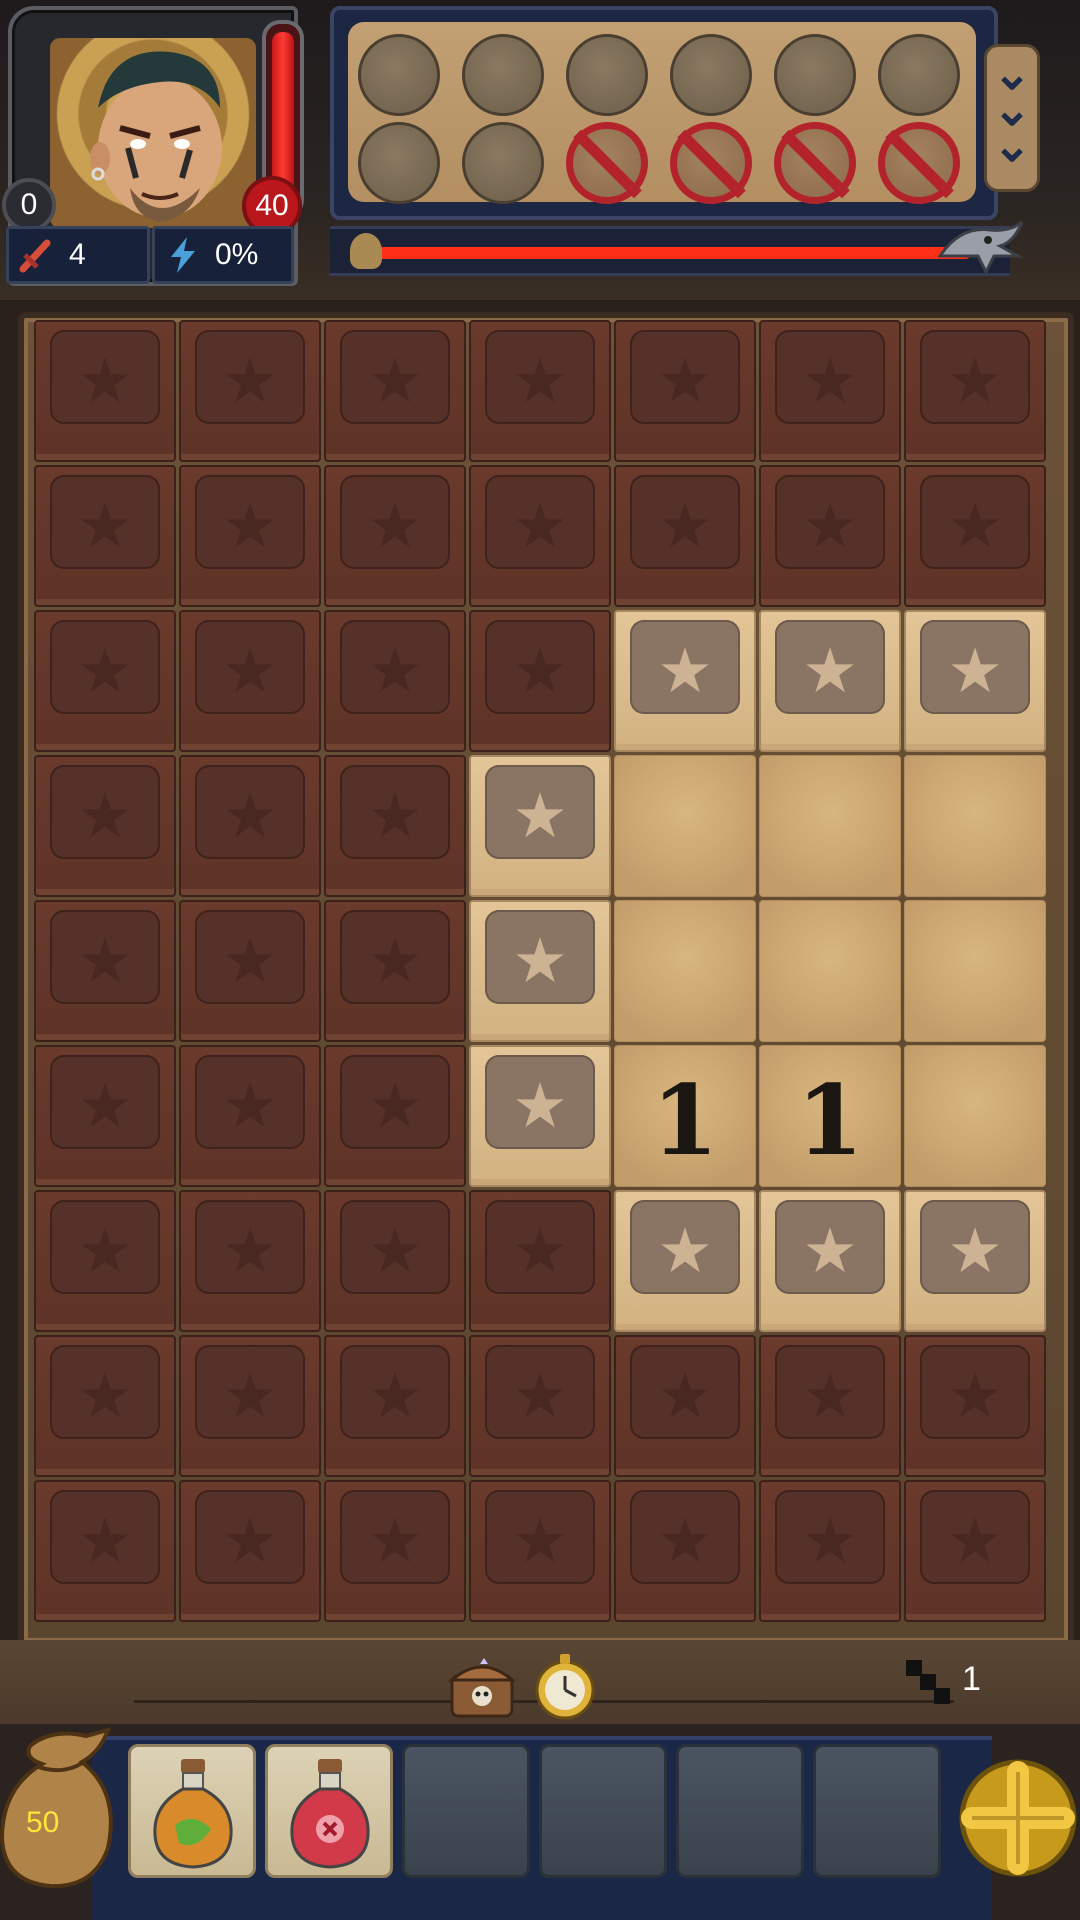  I want to click on expand-chevron-button: ⌄ ⌄ ⌄, so click(1012, 118).